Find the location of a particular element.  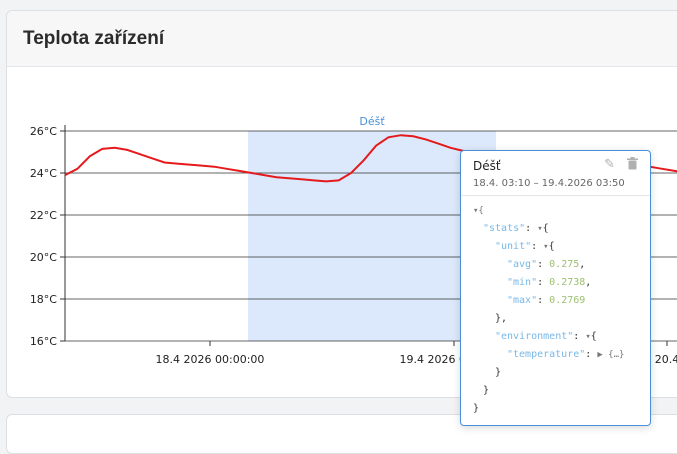

y-tick-label: 20°C is located at coordinates (43, 257).